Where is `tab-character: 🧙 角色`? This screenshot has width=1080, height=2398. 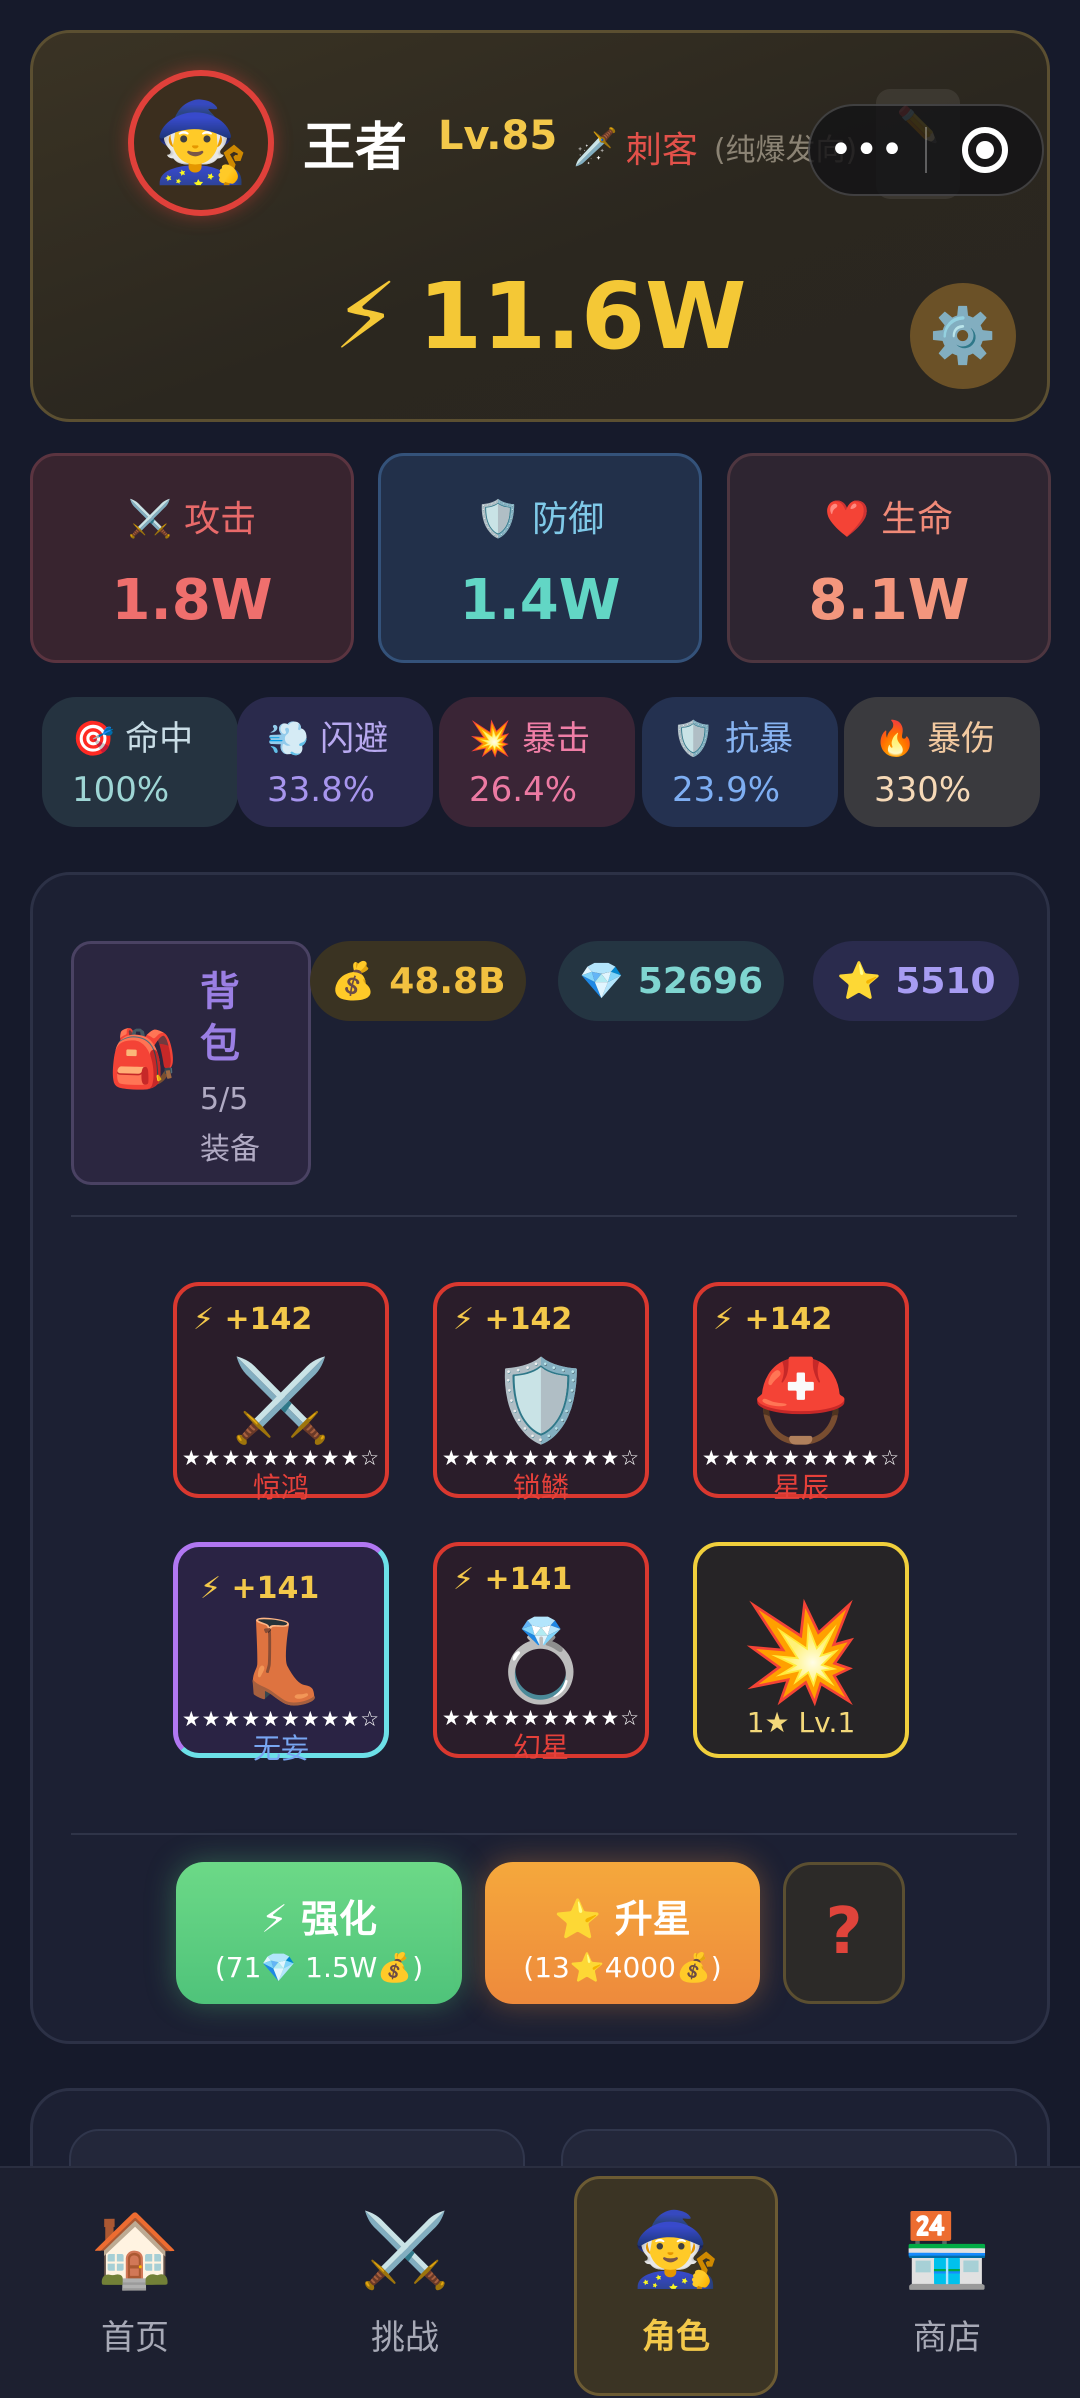
tab-character: 🧙 角色 is located at coordinates (676, 2286).